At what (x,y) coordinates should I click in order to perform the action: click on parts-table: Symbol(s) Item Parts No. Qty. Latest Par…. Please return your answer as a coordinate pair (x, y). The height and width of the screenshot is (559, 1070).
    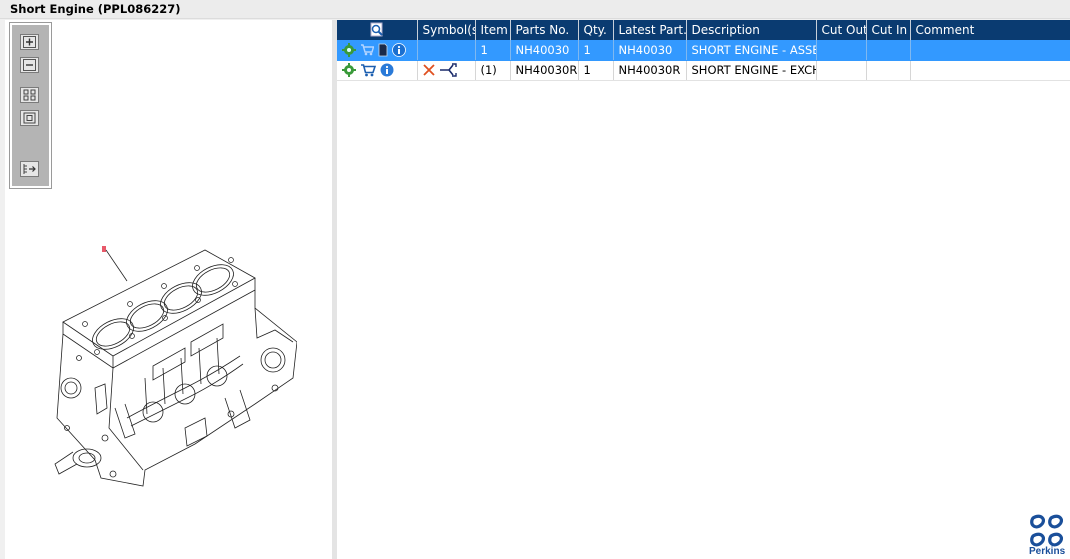
    Looking at the image, I should click on (703, 50).